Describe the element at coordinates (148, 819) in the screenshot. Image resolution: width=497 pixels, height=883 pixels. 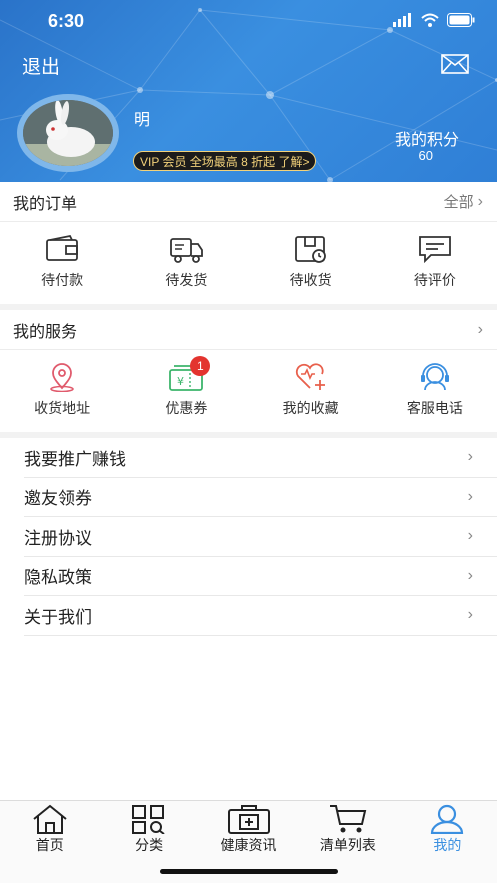
I see `category-icon` at that location.